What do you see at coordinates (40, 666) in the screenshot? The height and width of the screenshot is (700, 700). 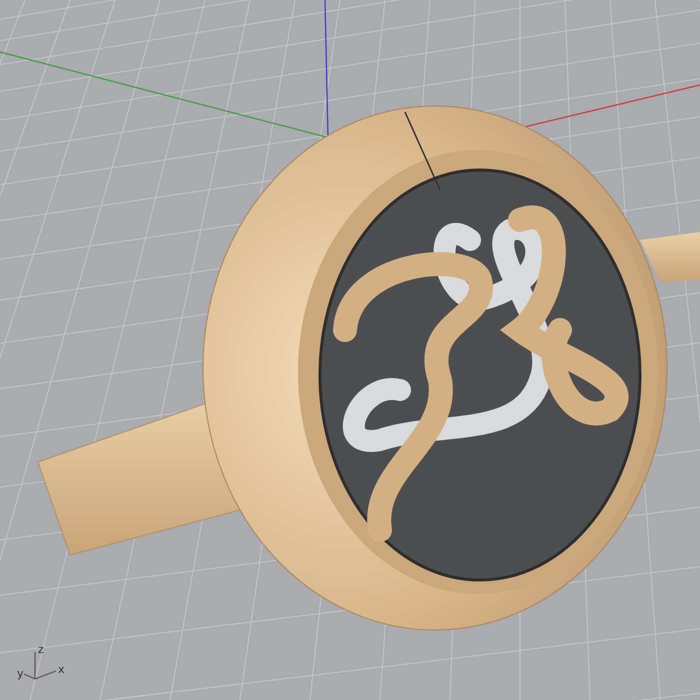 I see `axis-gizmo-icon` at bounding box center [40, 666].